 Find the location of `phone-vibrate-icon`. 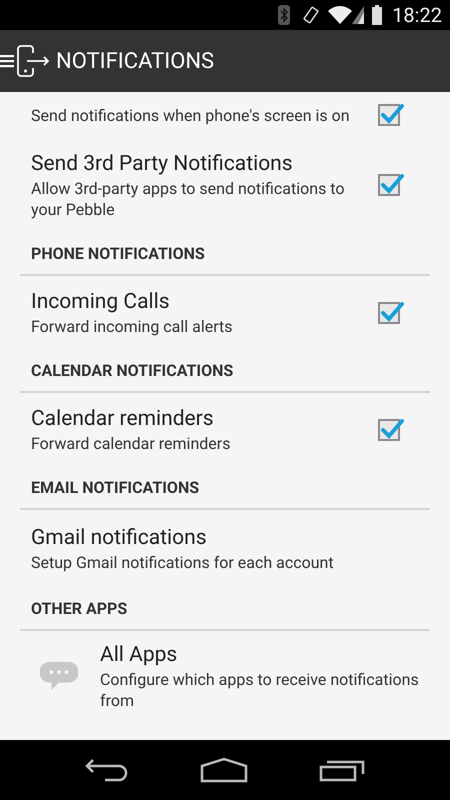

phone-vibrate-icon is located at coordinates (311, 15).